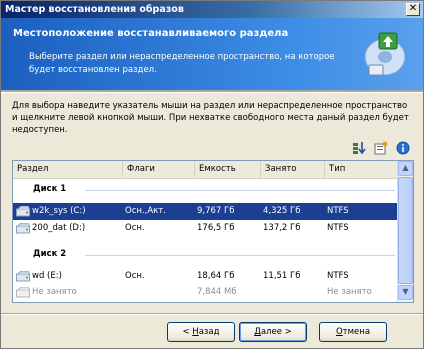  I want to click on sort-icon, so click(359, 148).